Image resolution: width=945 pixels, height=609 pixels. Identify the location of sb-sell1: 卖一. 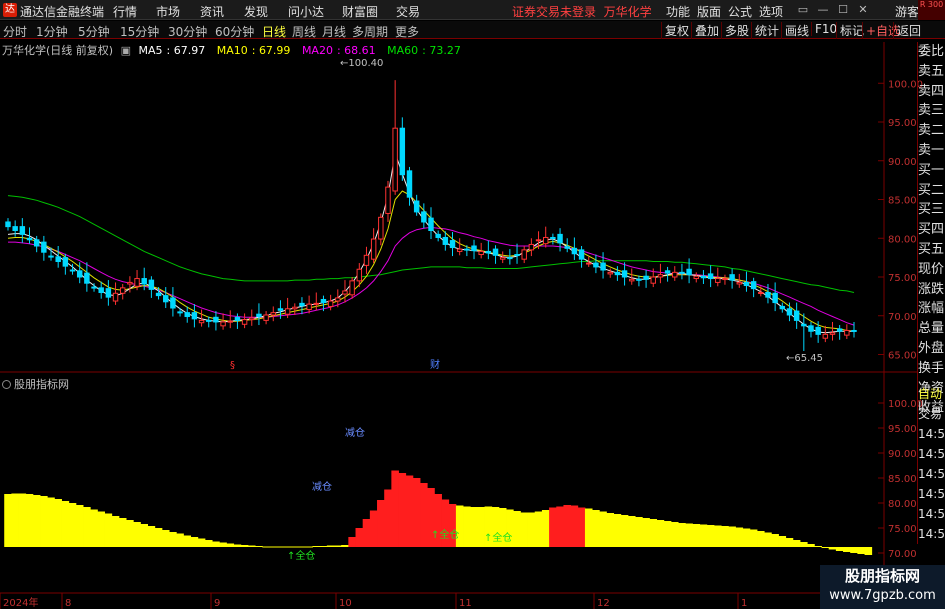
(931, 150).